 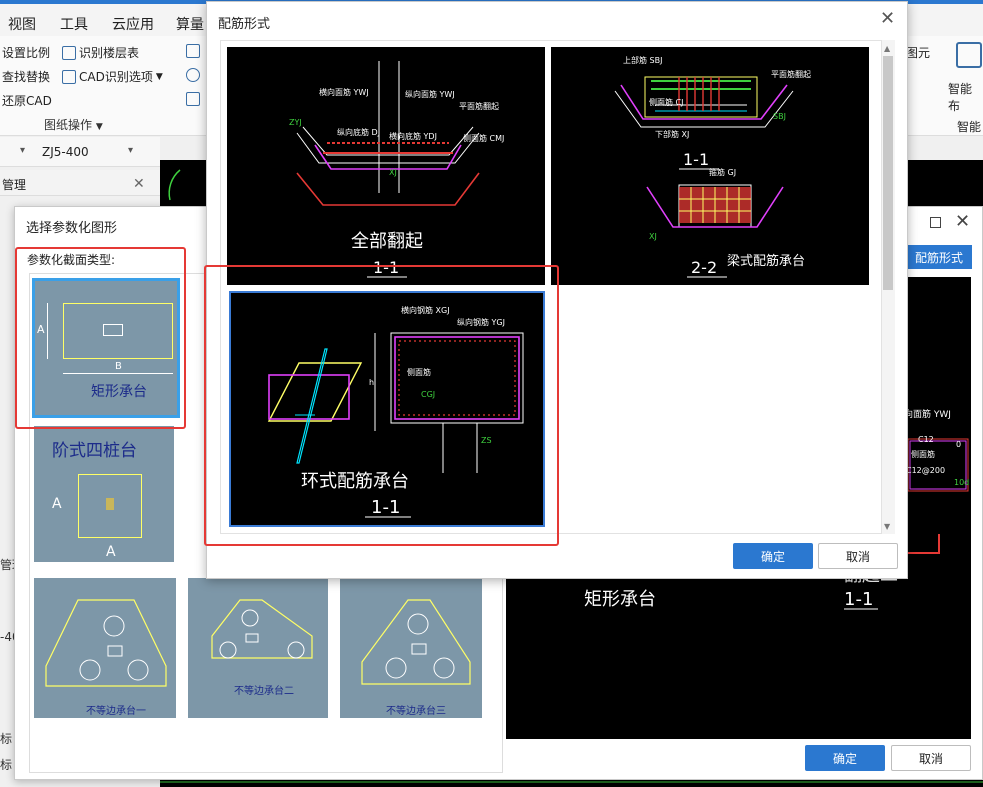 I want to click on element-button: 图元, so click(x=918, y=52).